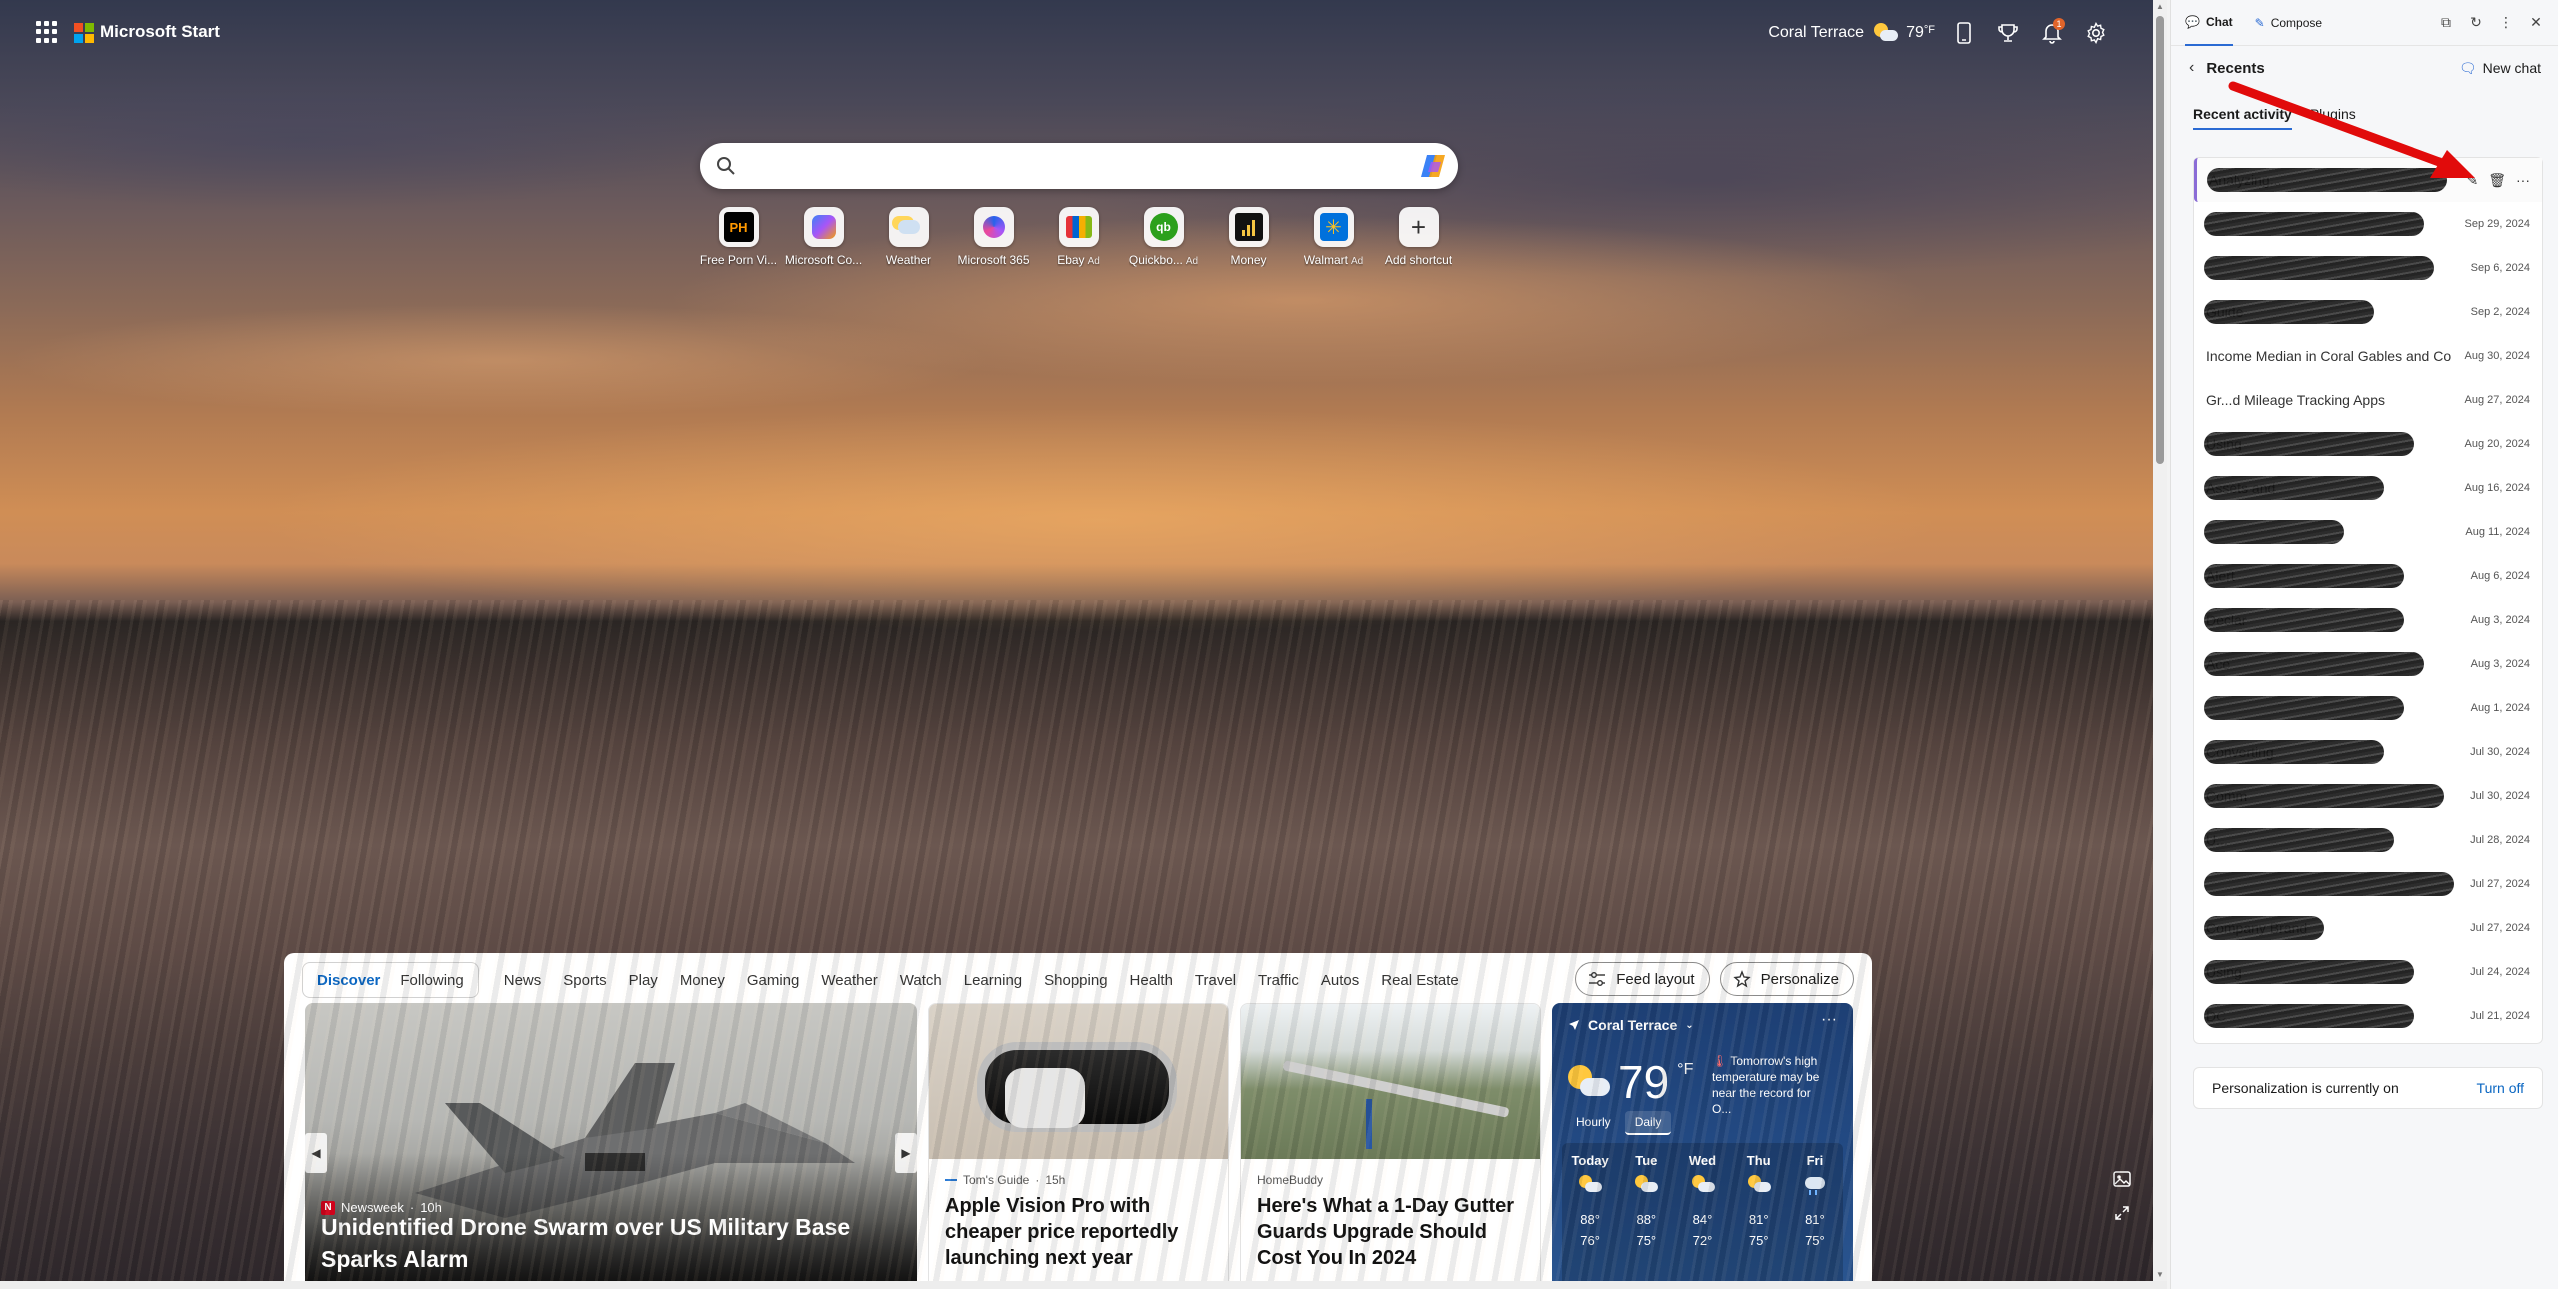  What do you see at coordinates (2506, 22) in the screenshot?
I see `more-vertical-icon: ⋮` at bounding box center [2506, 22].